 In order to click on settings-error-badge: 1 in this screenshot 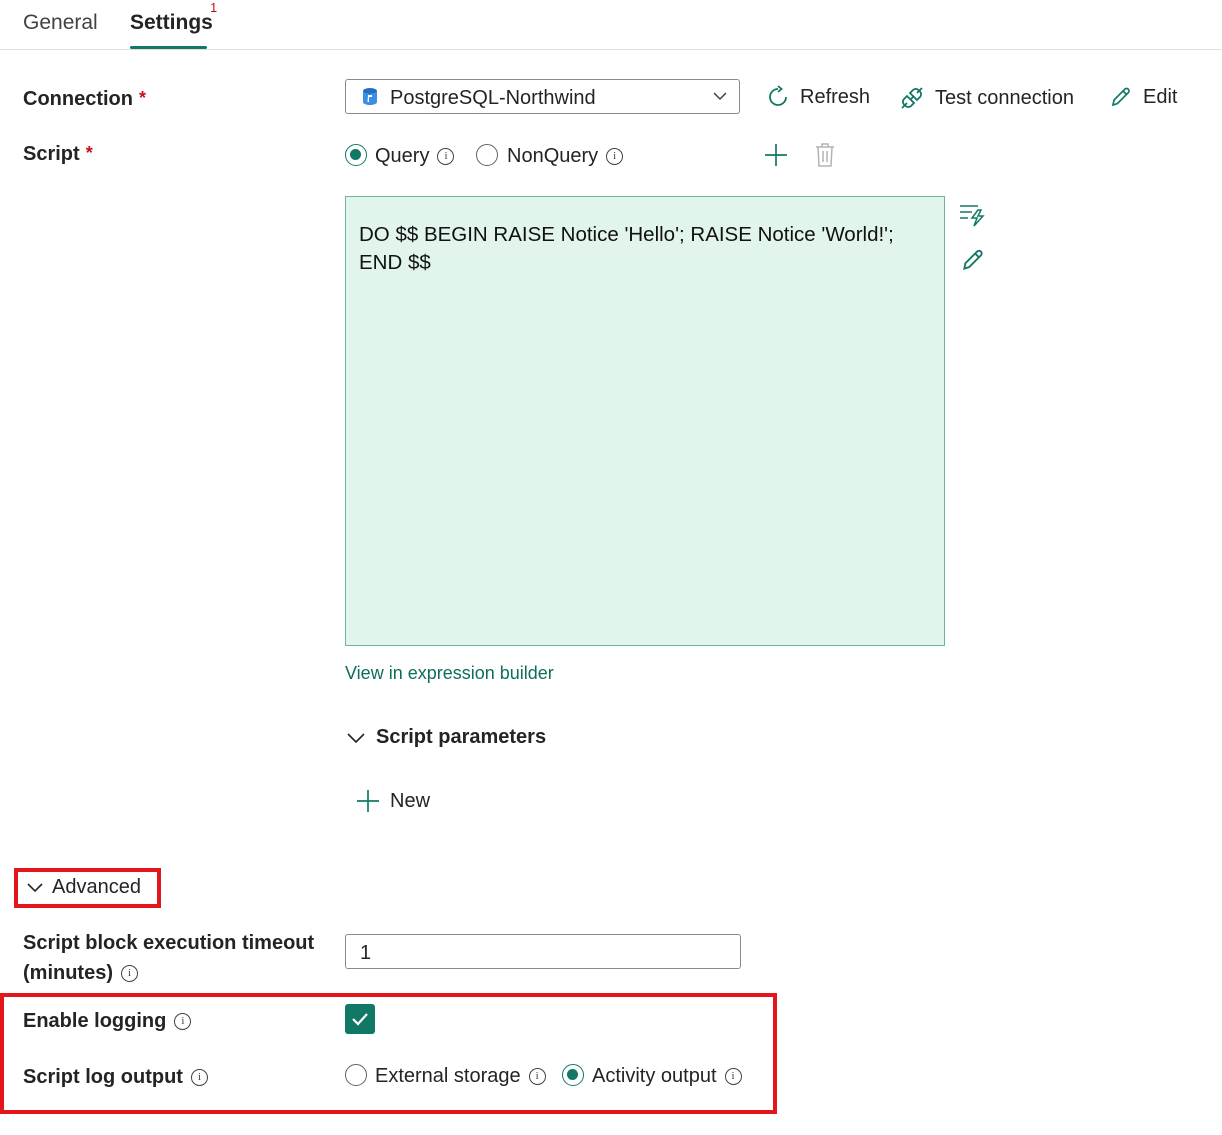, I will do `click(214, 7)`.